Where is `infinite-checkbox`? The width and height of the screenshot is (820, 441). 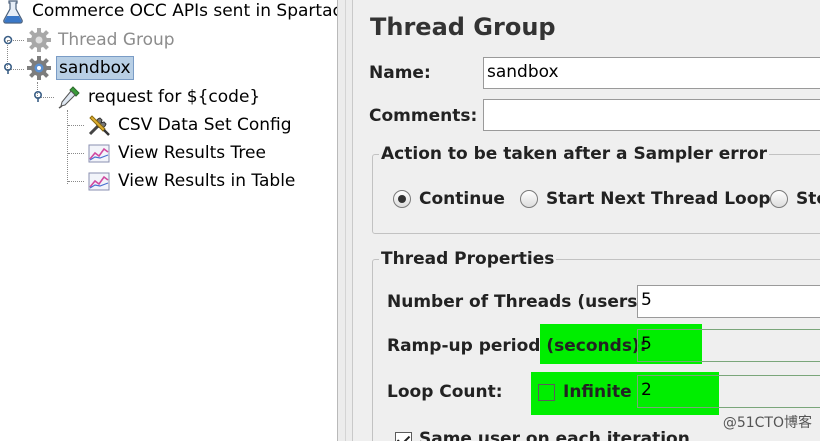 infinite-checkbox is located at coordinates (546, 392).